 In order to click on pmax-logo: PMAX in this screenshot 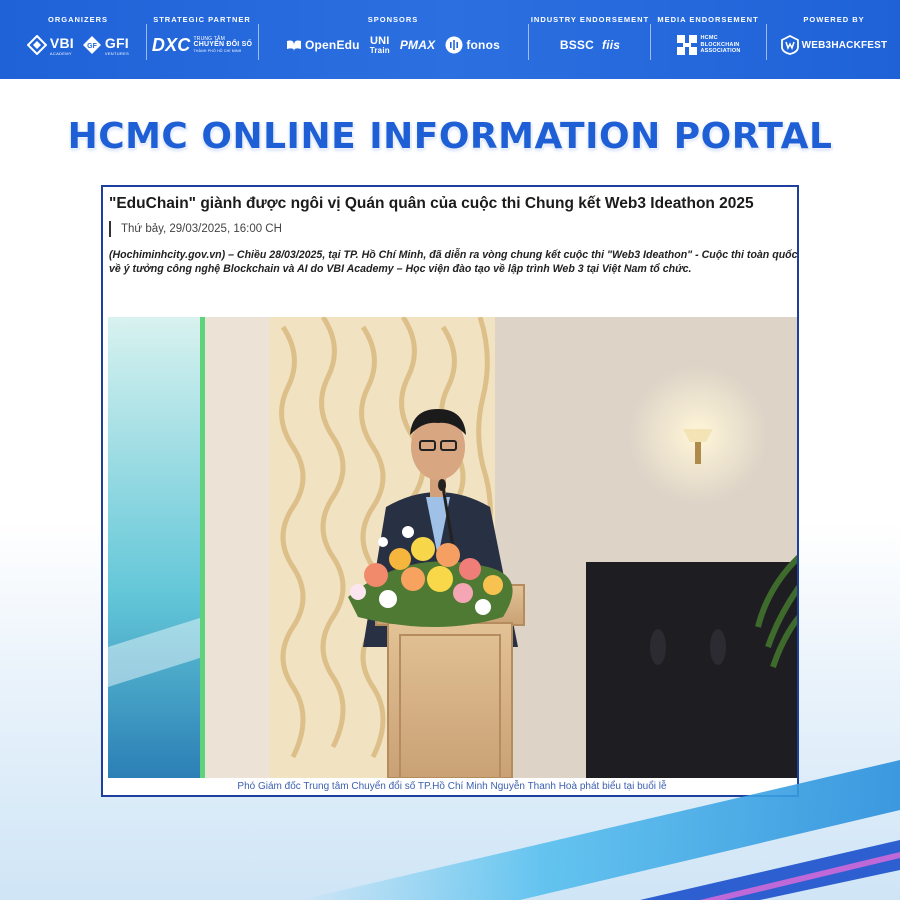, I will do `click(417, 45)`.